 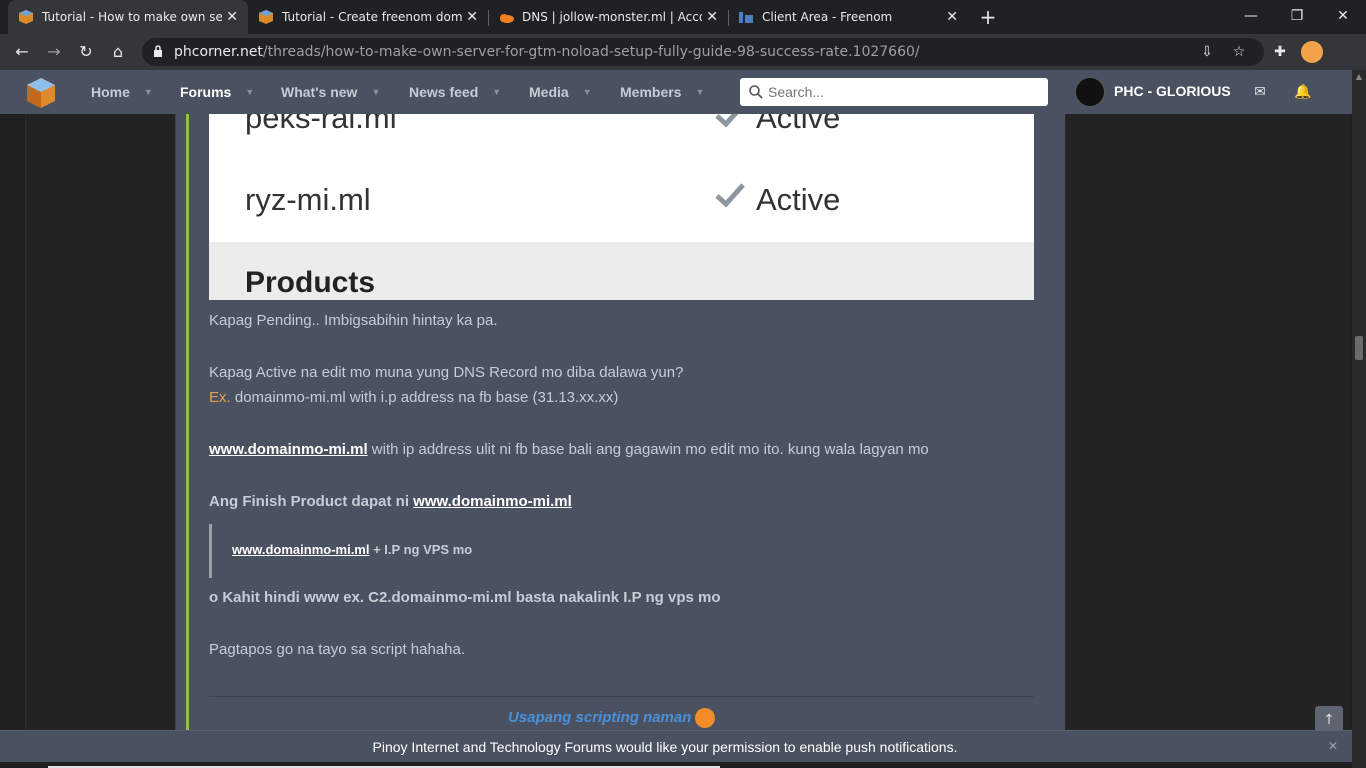 I want to click on freenom-favicon-icon, so click(x=746, y=17).